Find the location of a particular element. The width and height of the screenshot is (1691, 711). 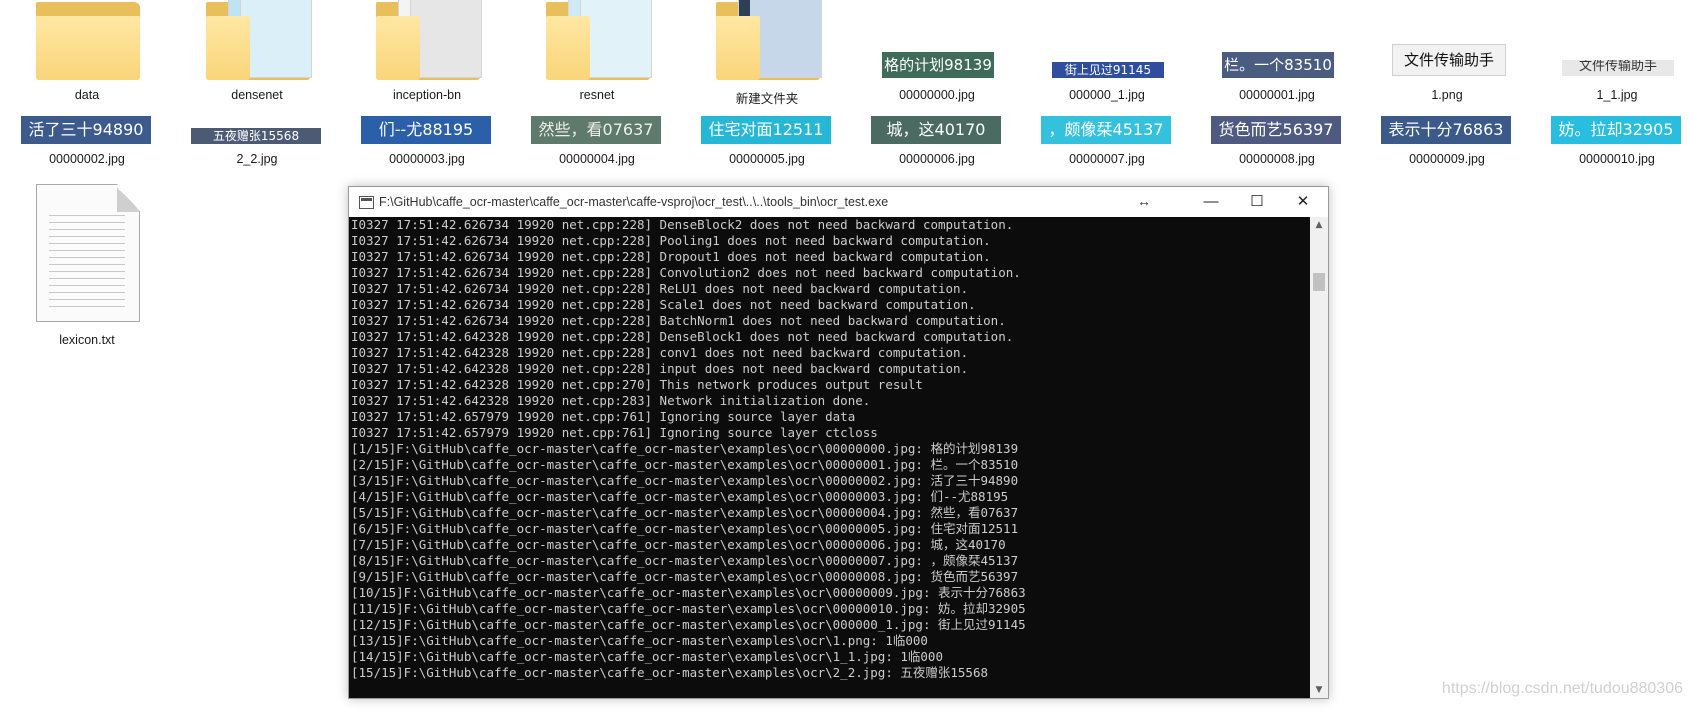

file-name-label: resnet is located at coordinates (597, 95).